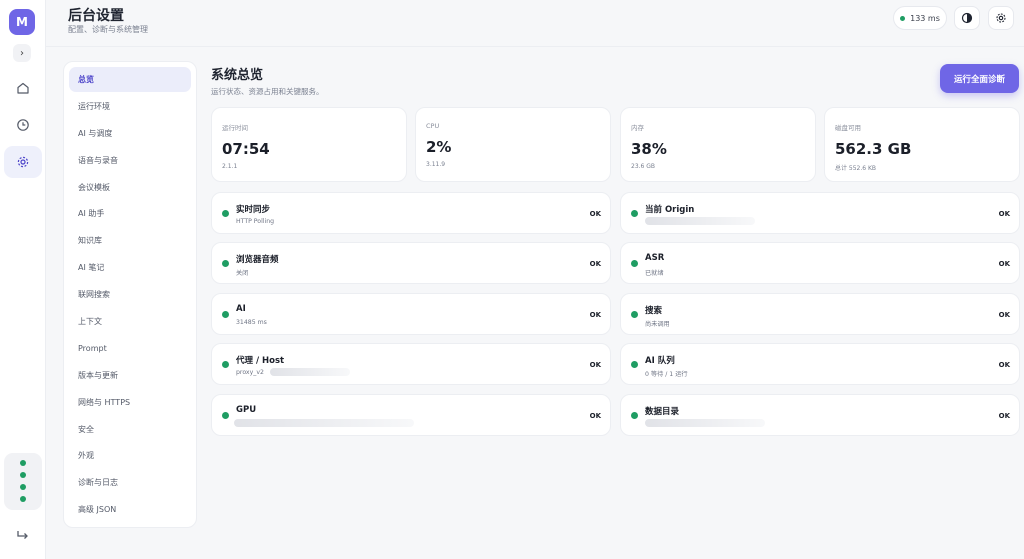  I want to click on service-name: AI 队列, so click(660, 361).